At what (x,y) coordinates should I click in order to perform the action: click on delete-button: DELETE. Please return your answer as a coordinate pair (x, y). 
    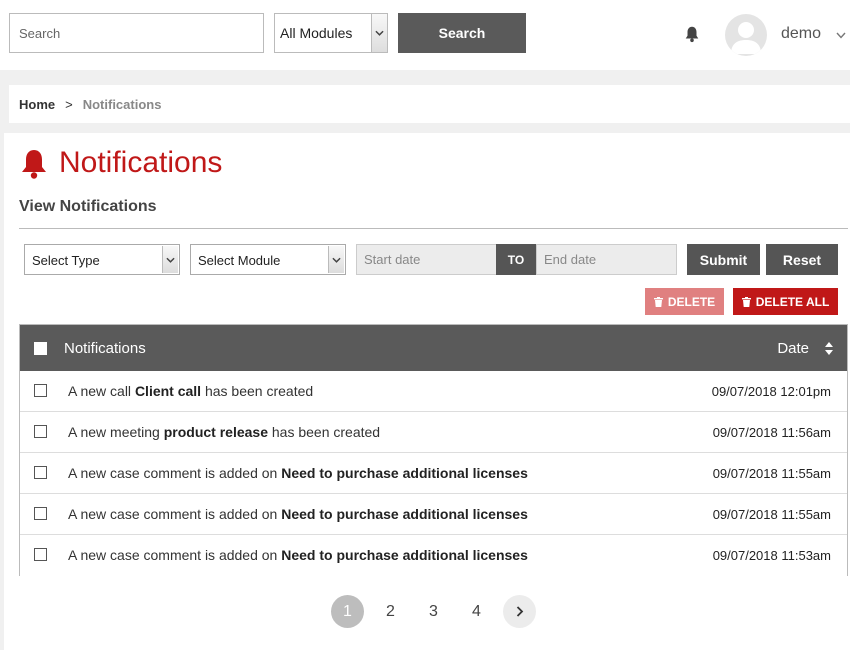
    Looking at the image, I should click on (684, 301).